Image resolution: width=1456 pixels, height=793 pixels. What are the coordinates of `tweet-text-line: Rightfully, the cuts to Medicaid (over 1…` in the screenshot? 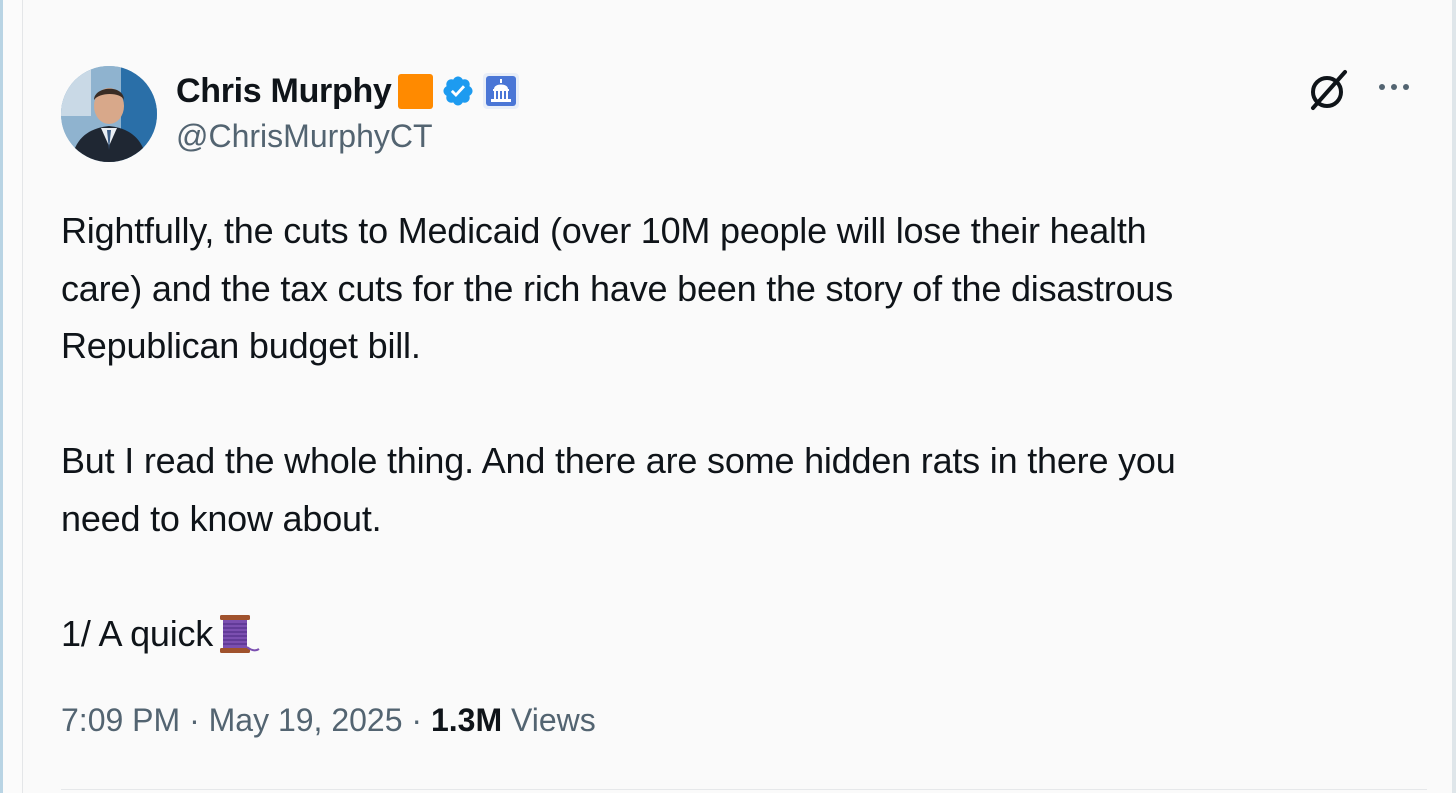 It's located at (604, 230).